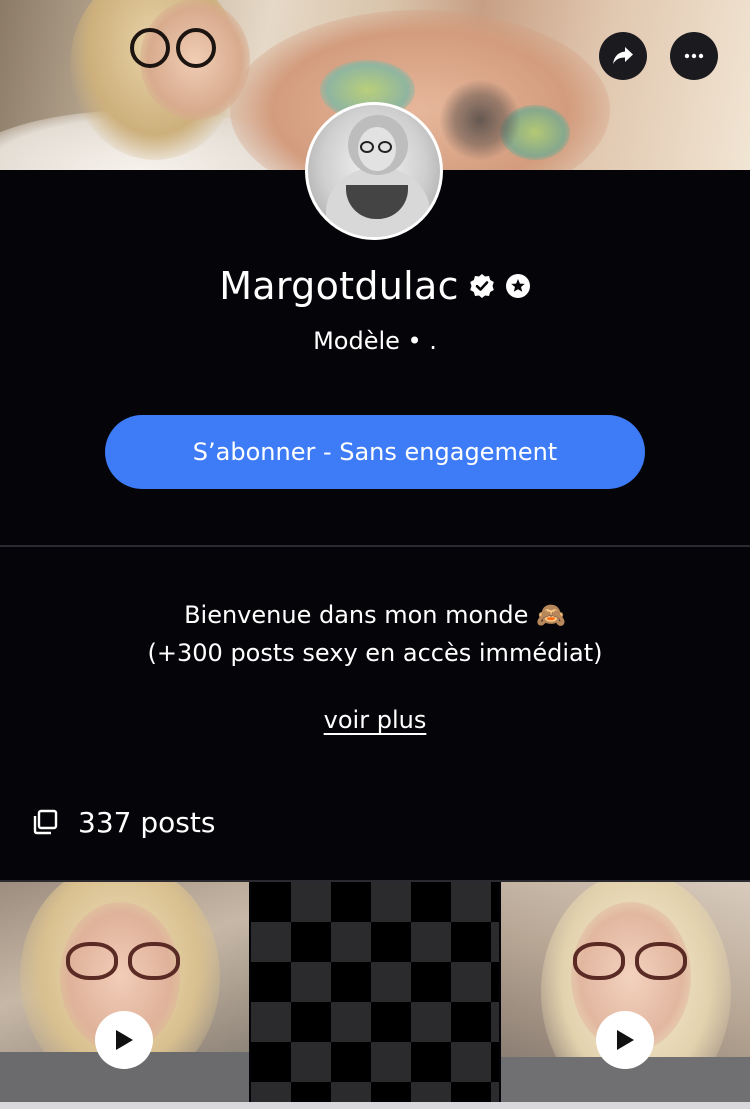 This screenshot has width=750, height=1109. What do you see at coordinates (518, 286) in the screenshot?
I see `star-badge-icon` at bounding box center [518, 286].